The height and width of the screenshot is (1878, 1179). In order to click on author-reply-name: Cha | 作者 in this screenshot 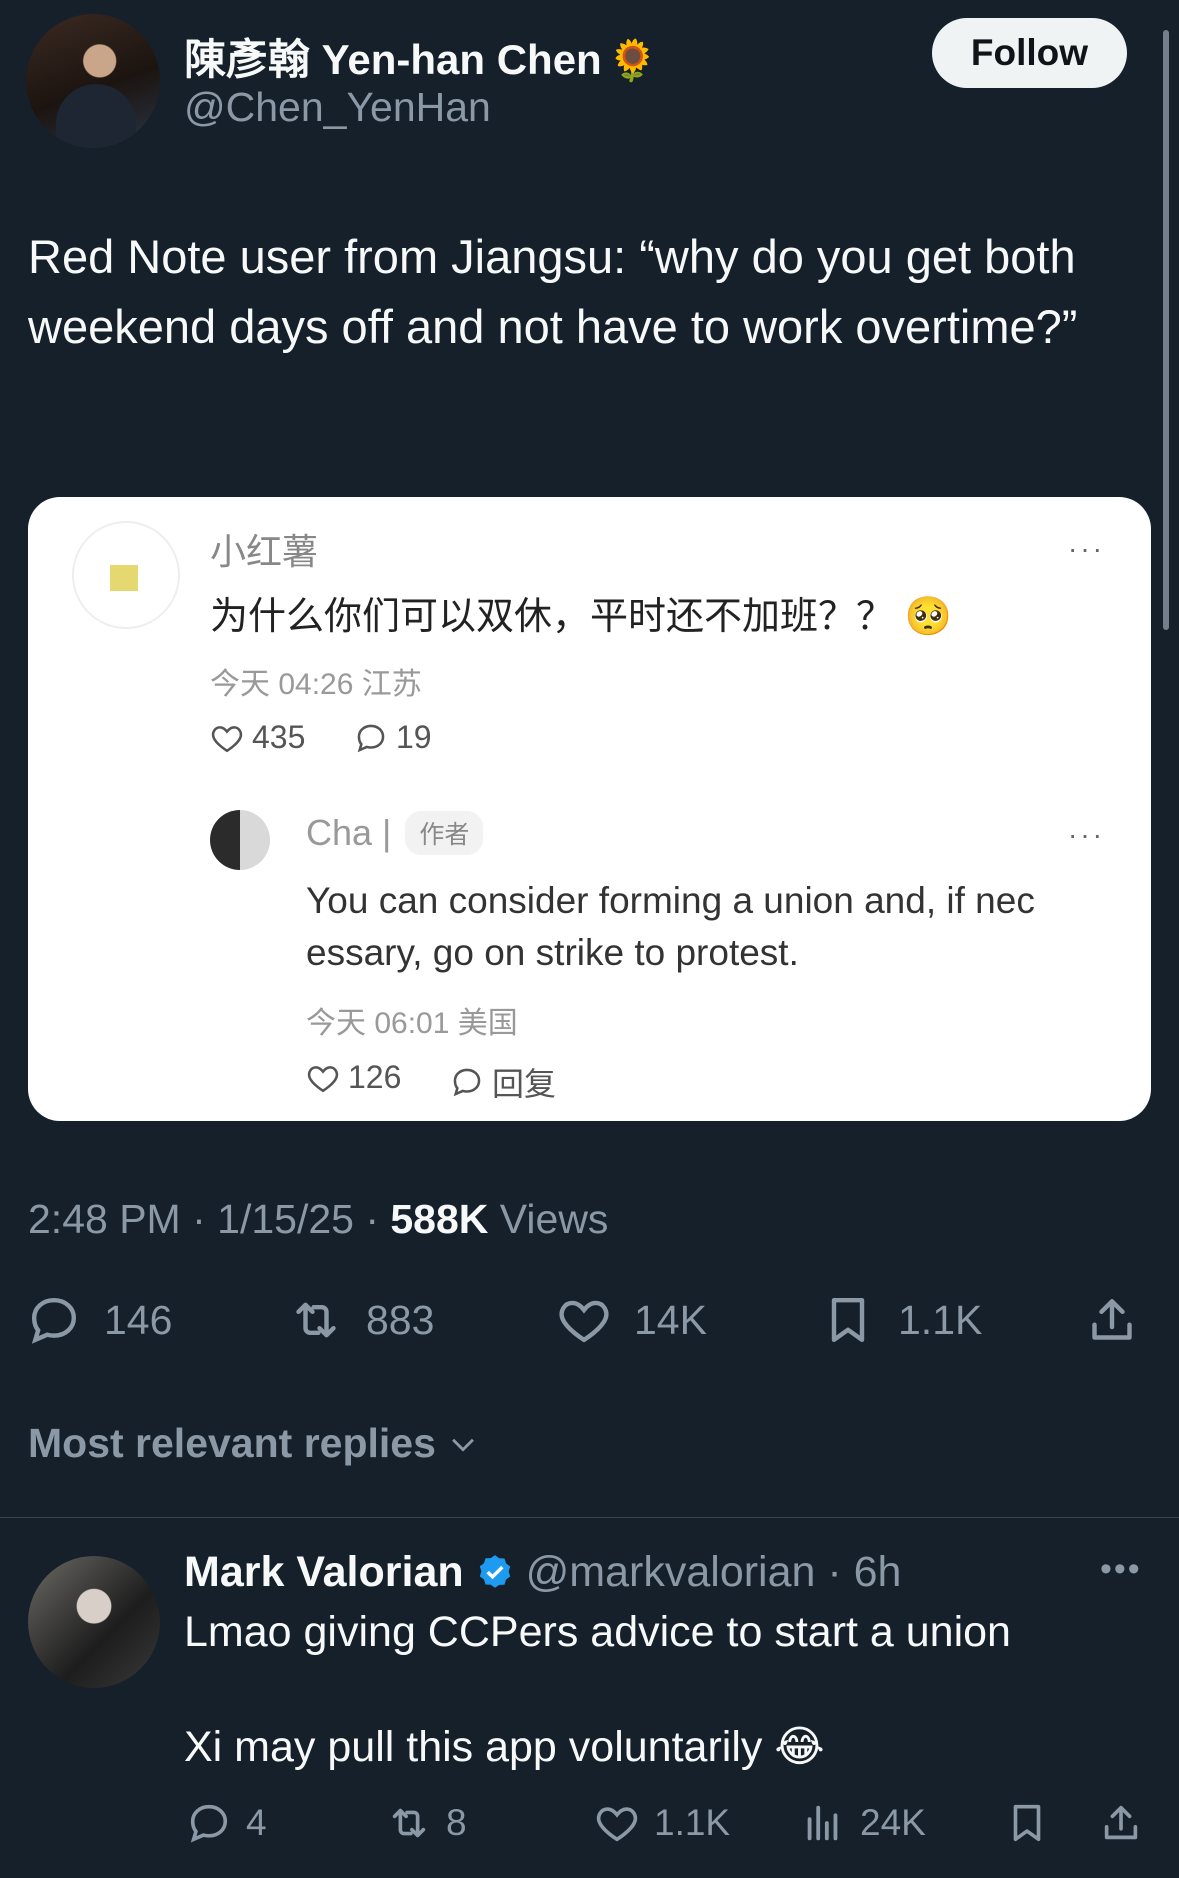, I will do `click(395, 833)`.